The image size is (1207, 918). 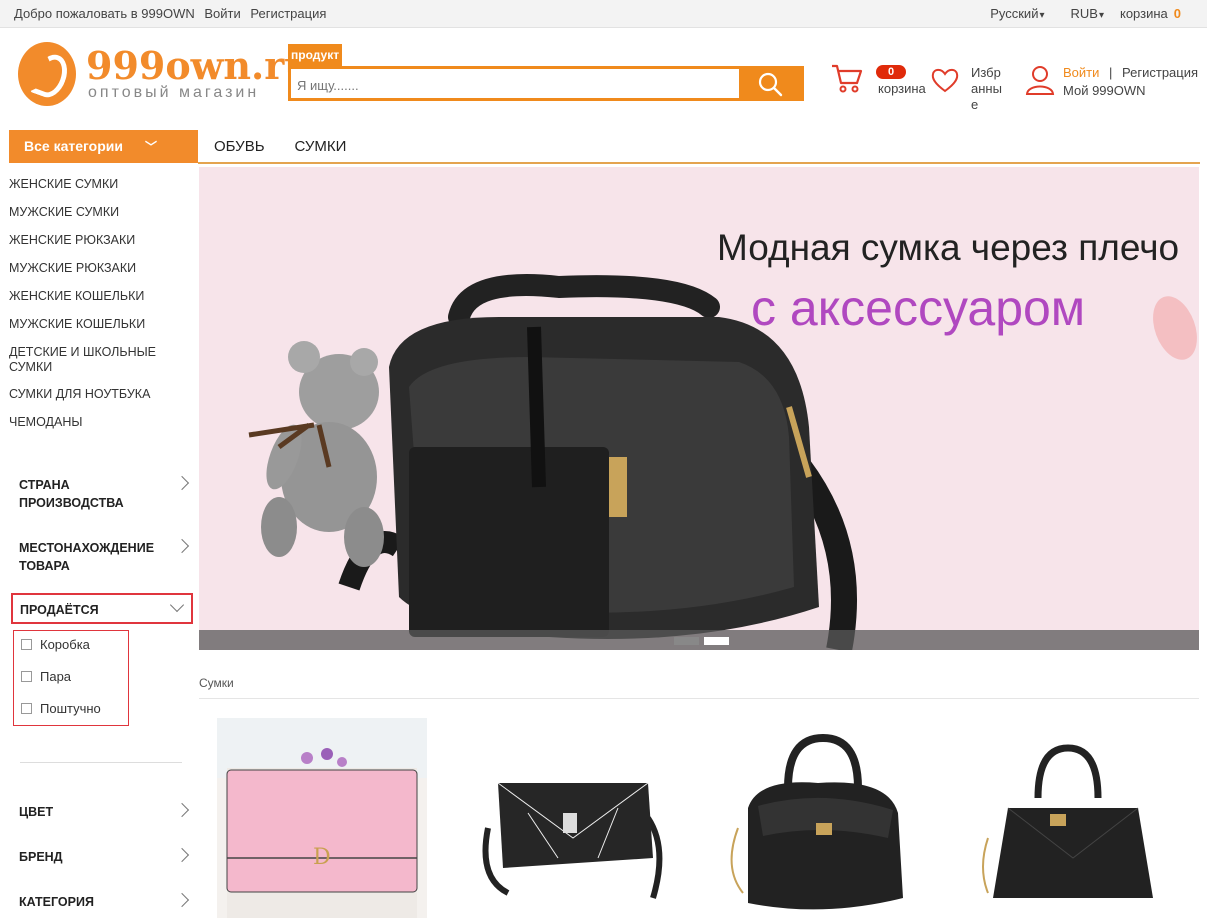 I want to click on category-item: СУМКИ ДЛЯ НОУТБУКА, so click(x=99, y=400).